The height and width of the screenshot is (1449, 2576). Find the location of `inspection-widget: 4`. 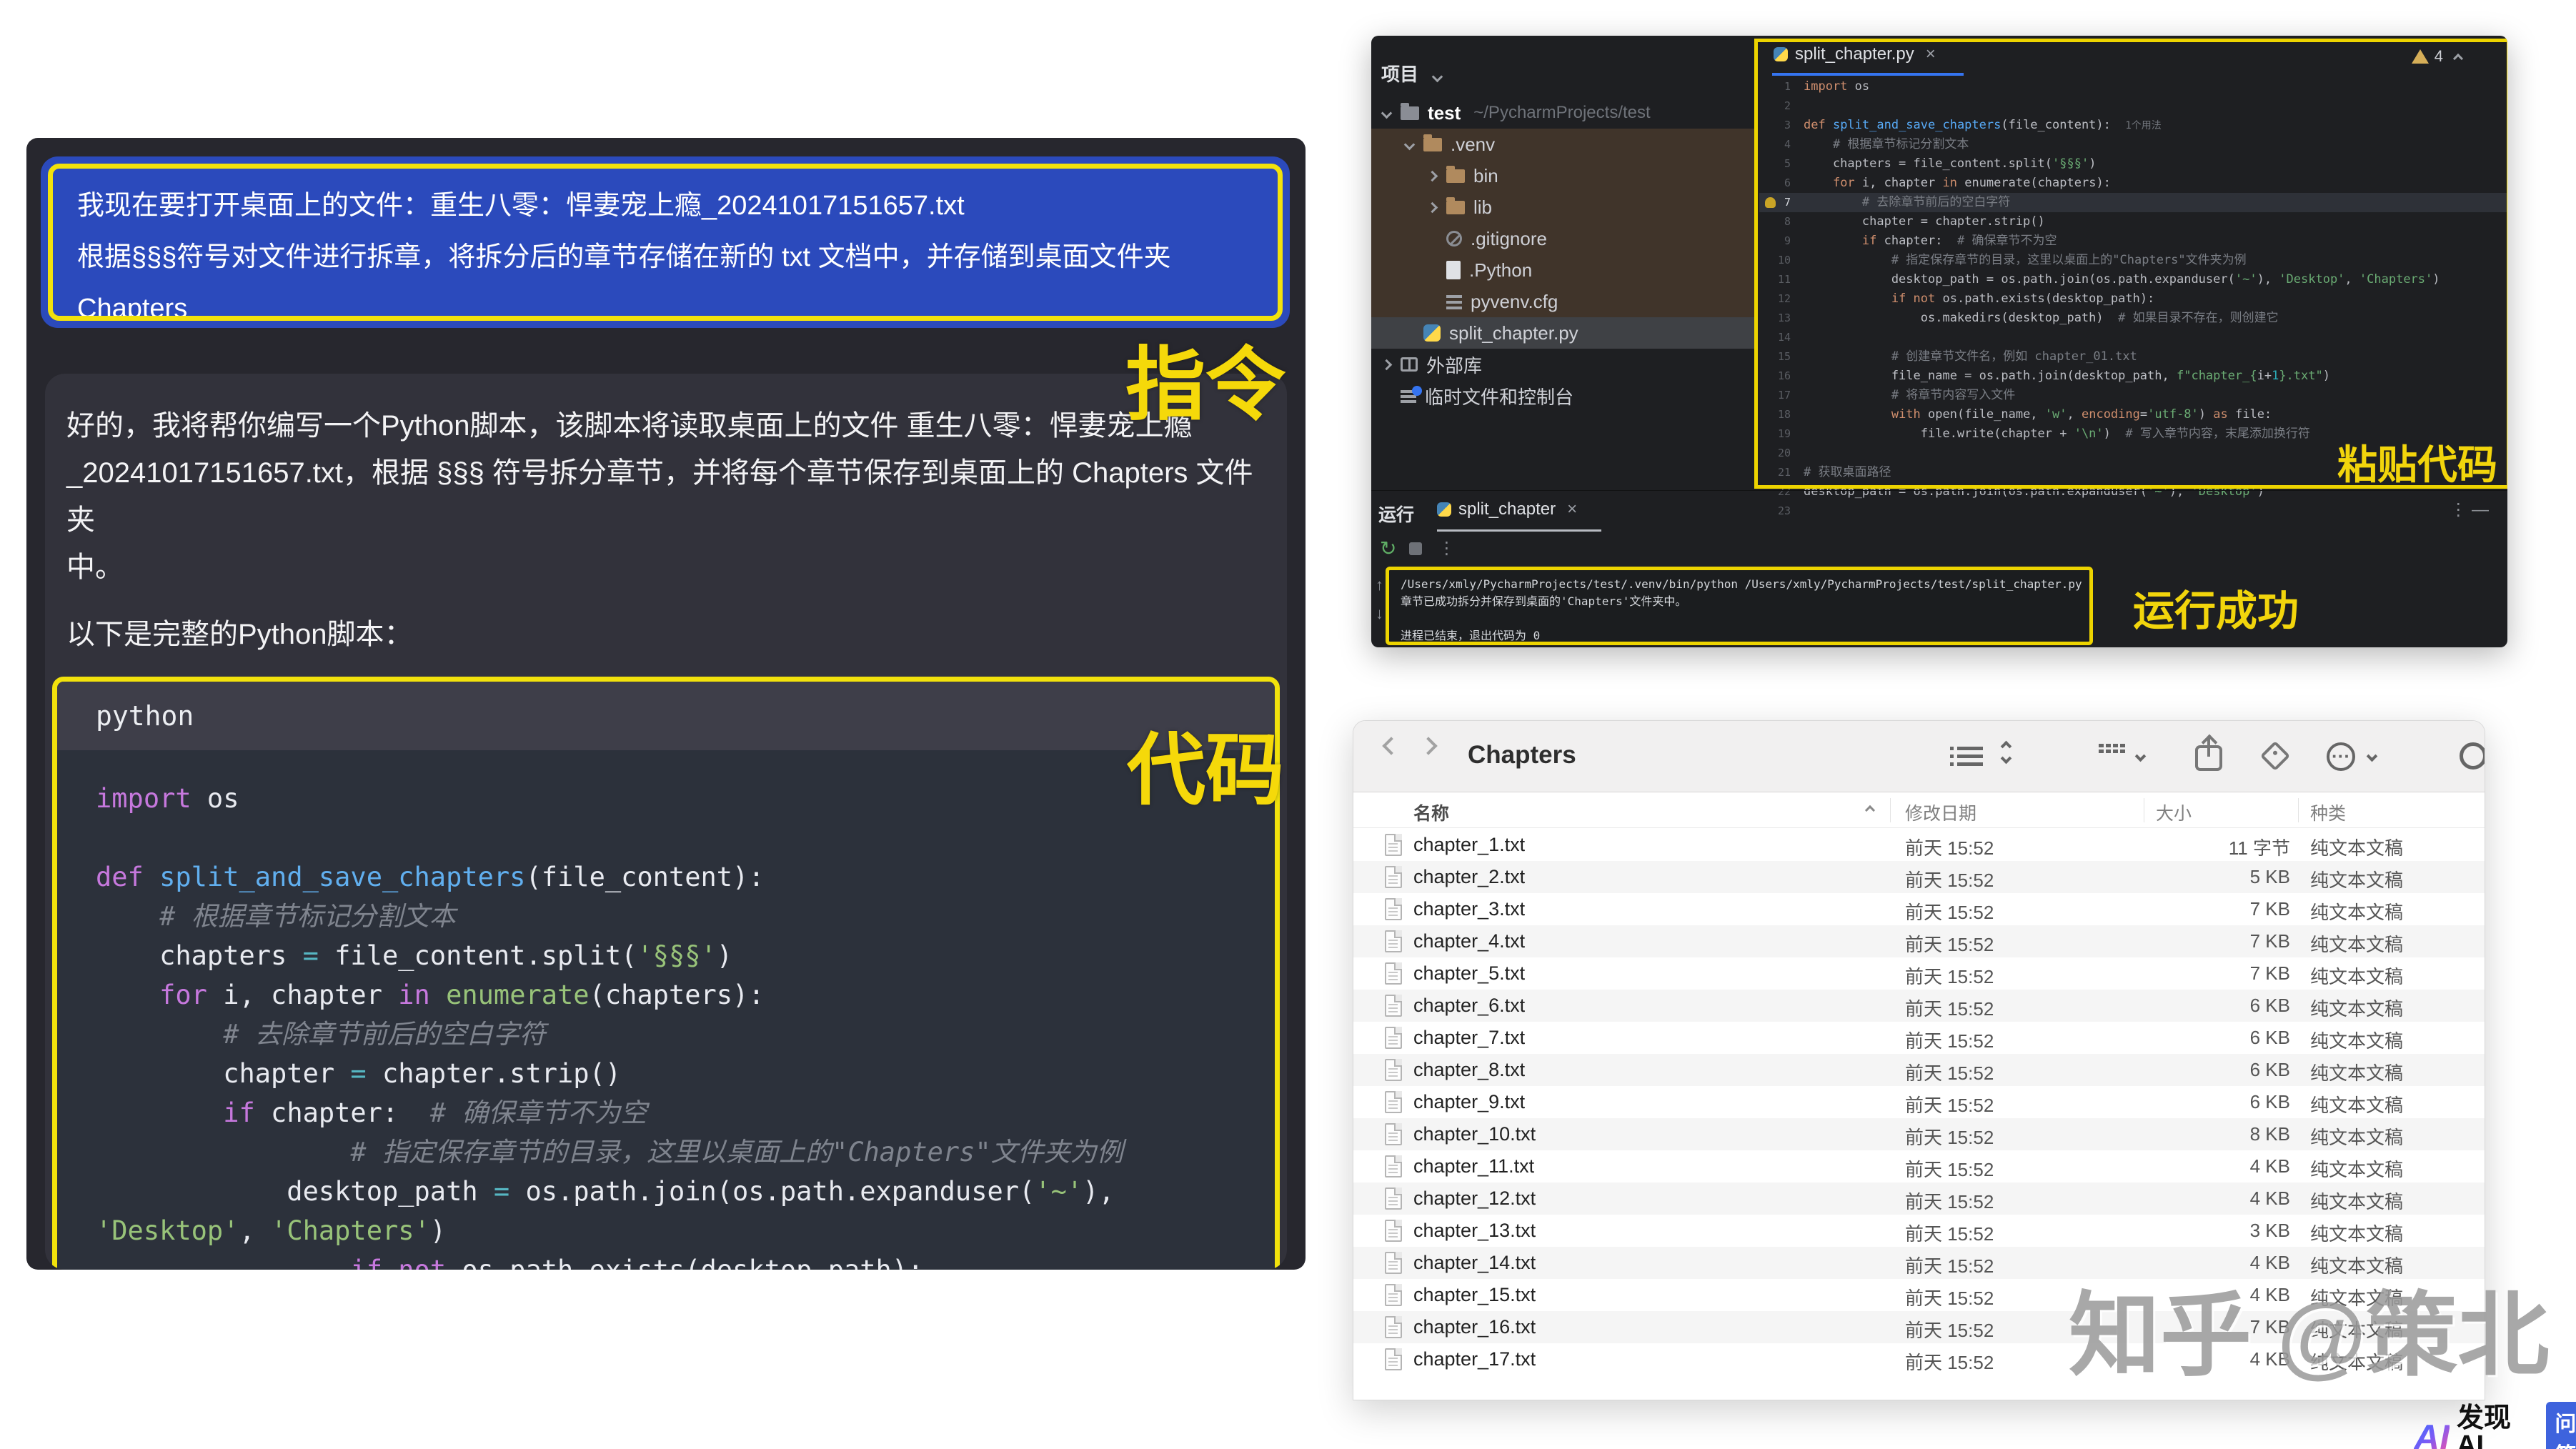

inspection-widget: 4 is located at coordinates (2437, 56).